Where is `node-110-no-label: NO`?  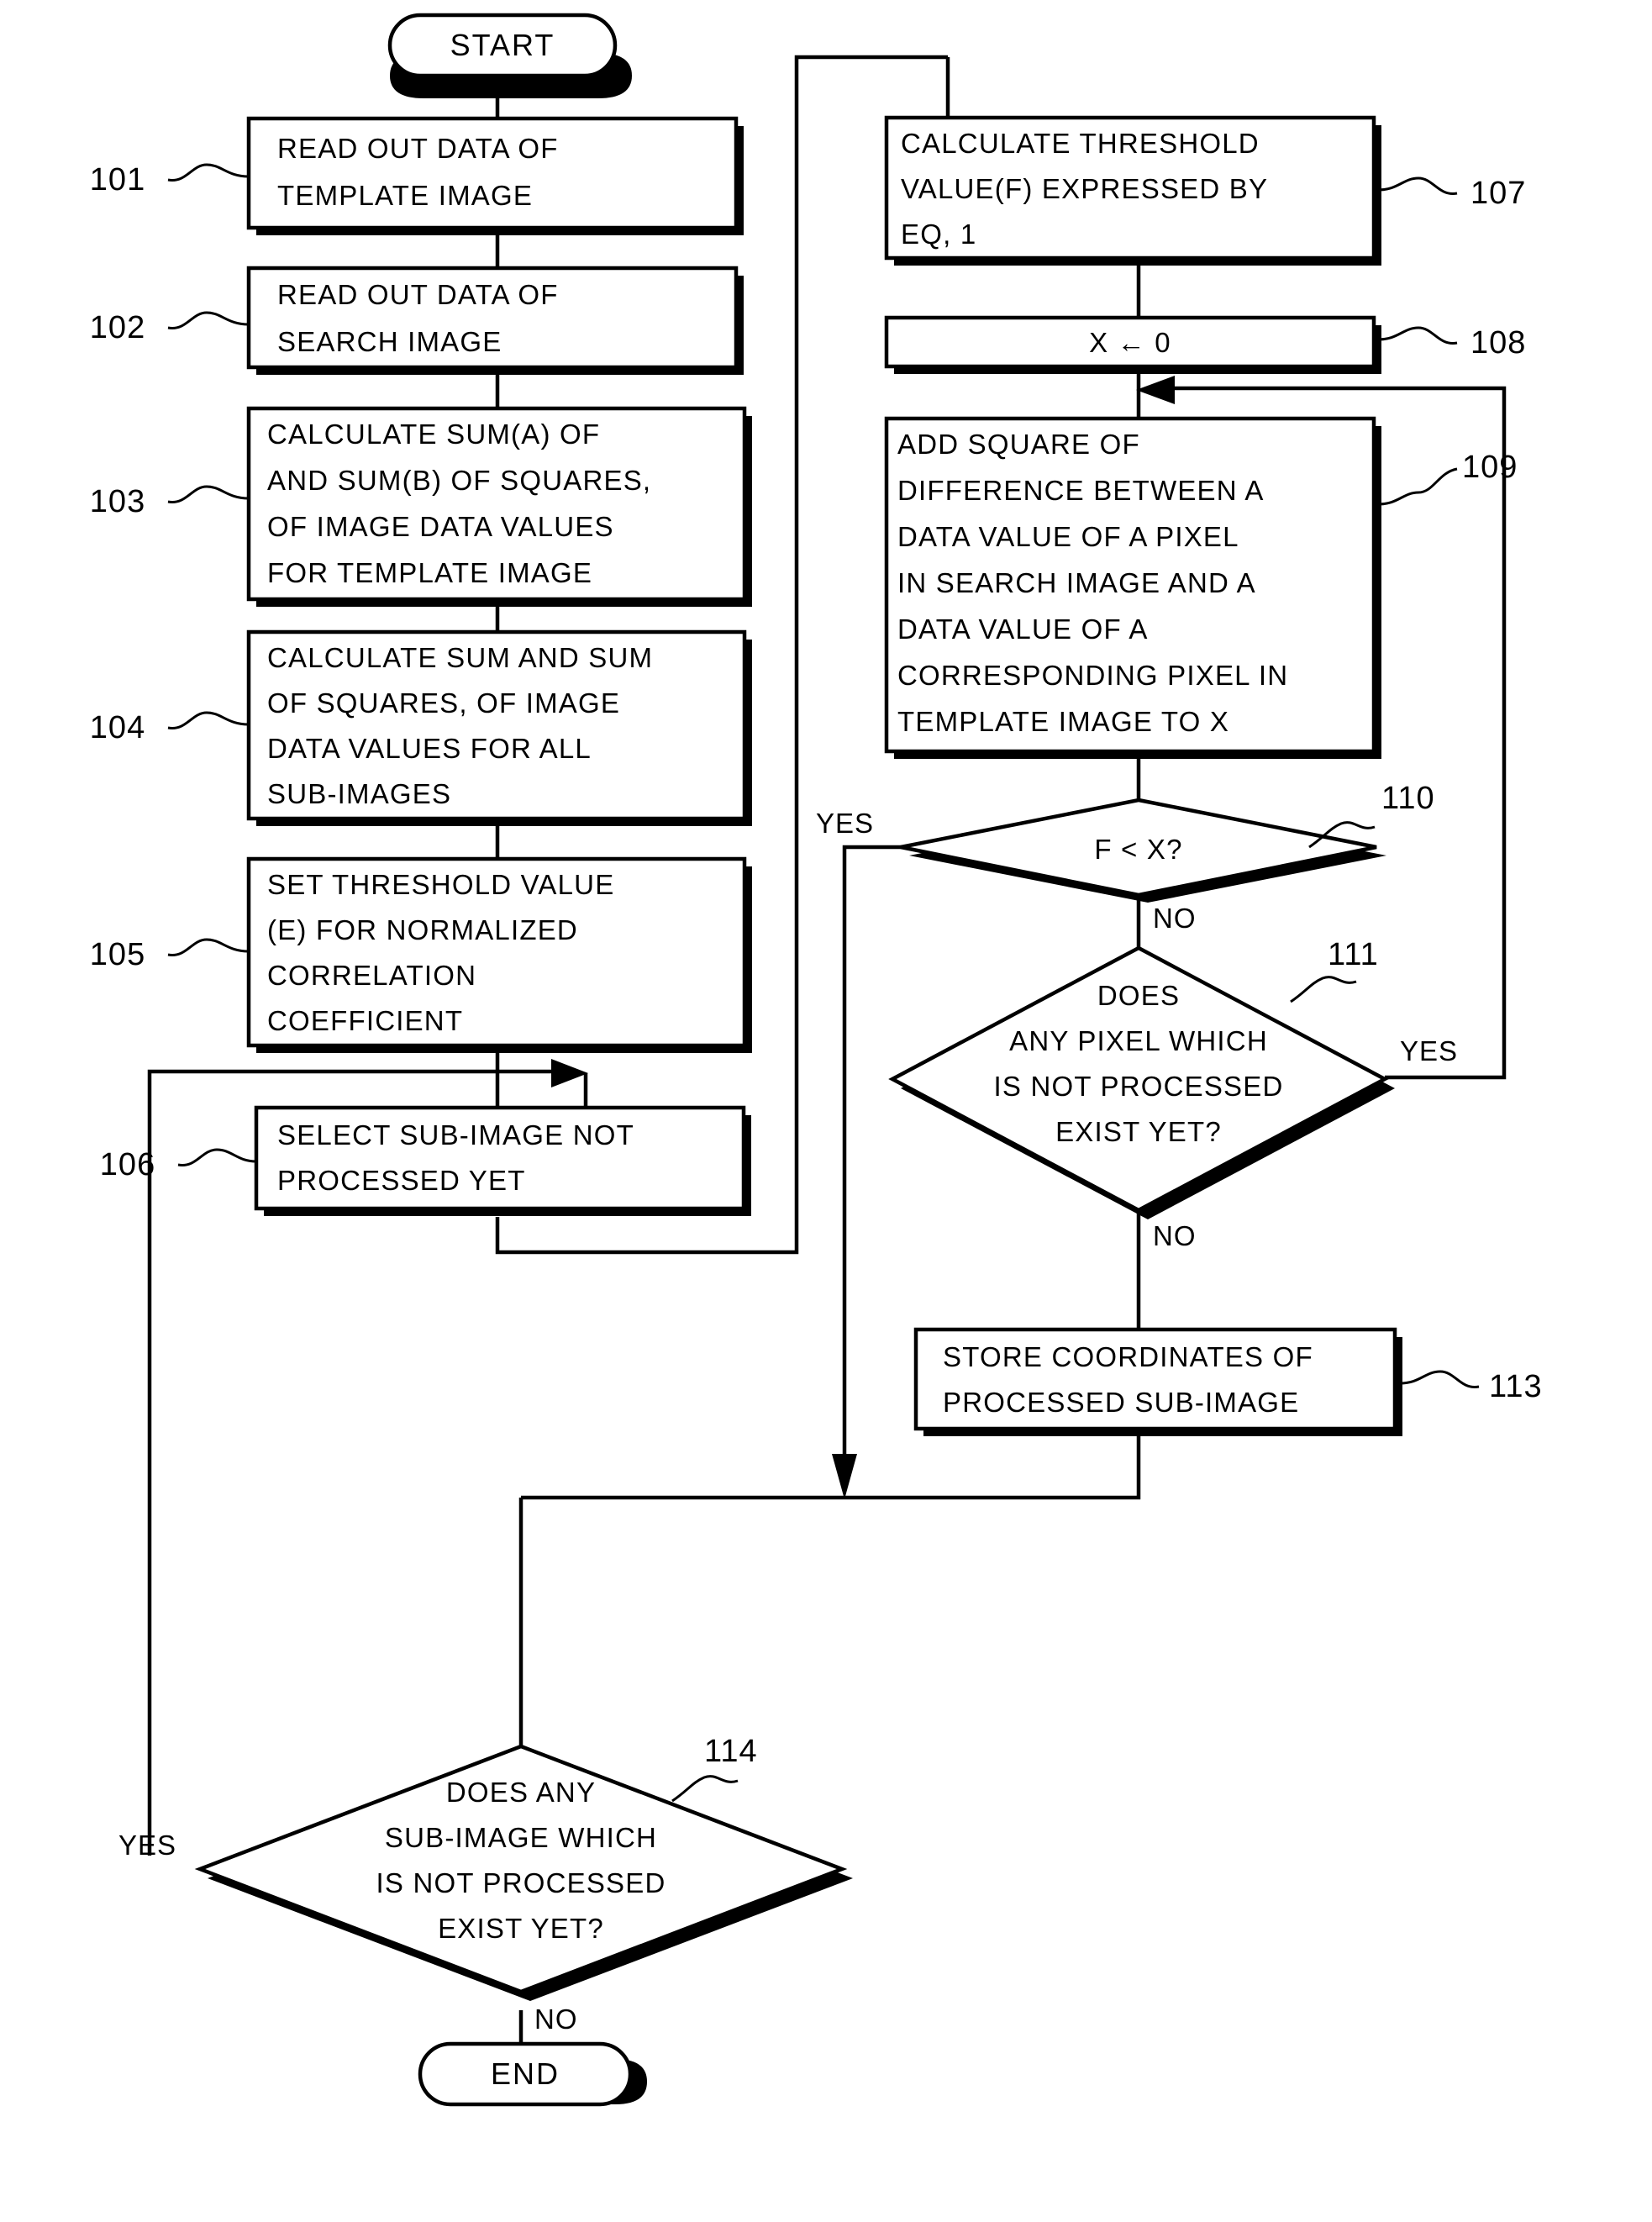 node-110-no-label: NO is located at coordinates (1175, 918).